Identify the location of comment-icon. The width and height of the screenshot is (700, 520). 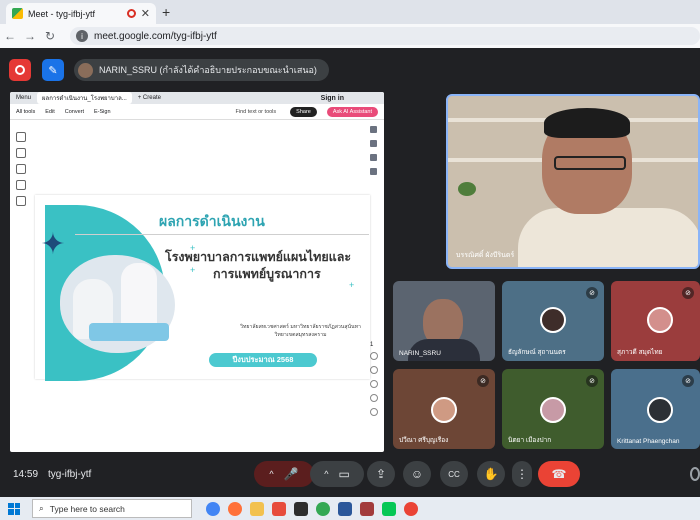
(373, 129).